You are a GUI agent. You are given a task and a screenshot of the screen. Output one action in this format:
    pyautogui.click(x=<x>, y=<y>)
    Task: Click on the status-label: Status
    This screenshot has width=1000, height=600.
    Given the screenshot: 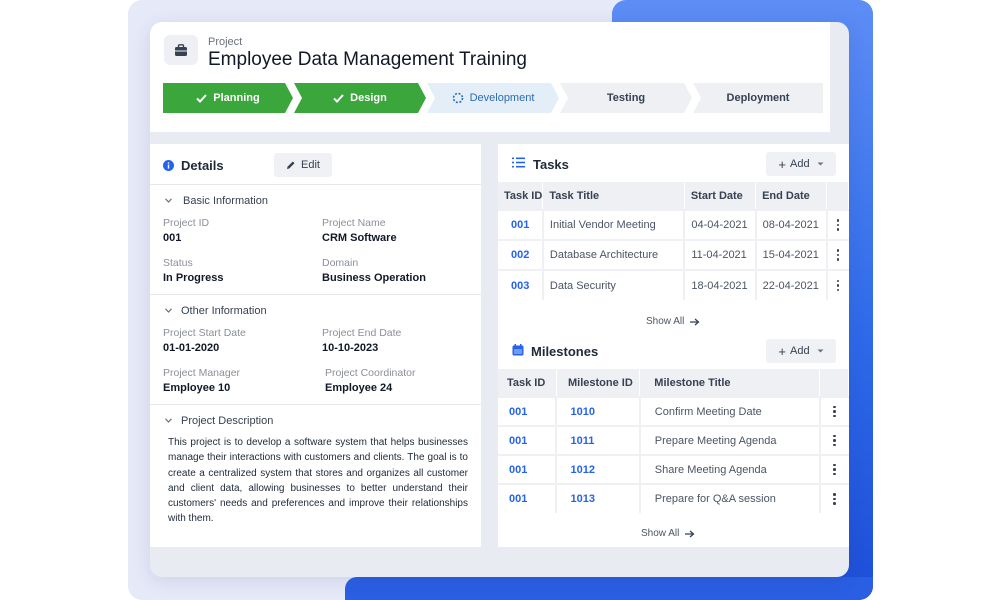 What is the action you would take?
    pyautogui.click(x=178, y=263)
    